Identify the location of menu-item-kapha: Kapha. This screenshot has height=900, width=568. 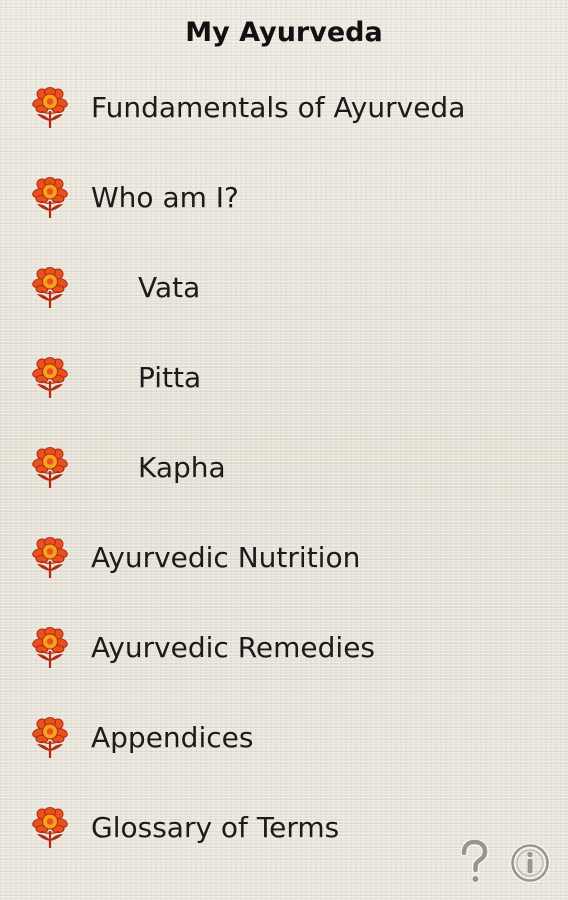
(284, 468).